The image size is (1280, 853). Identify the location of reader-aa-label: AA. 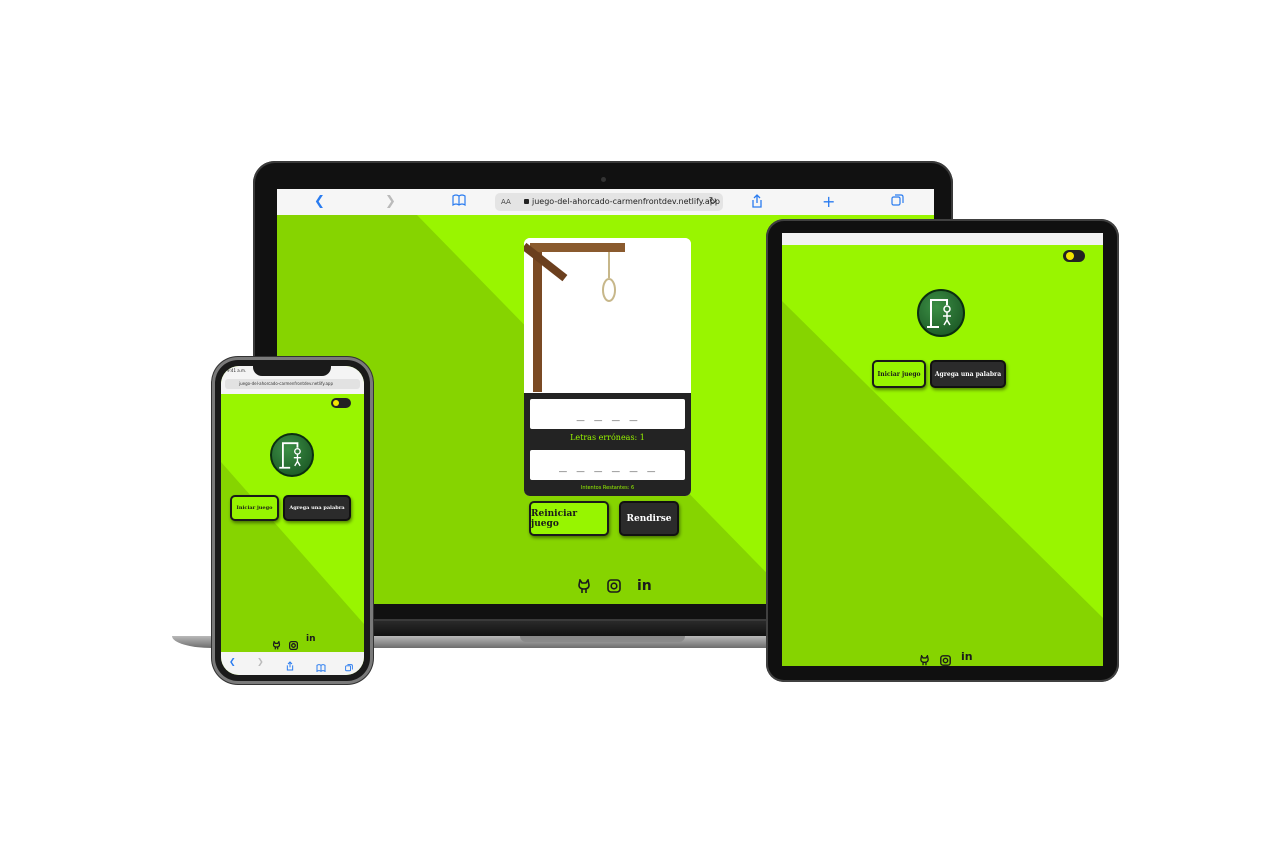
(506, 202).